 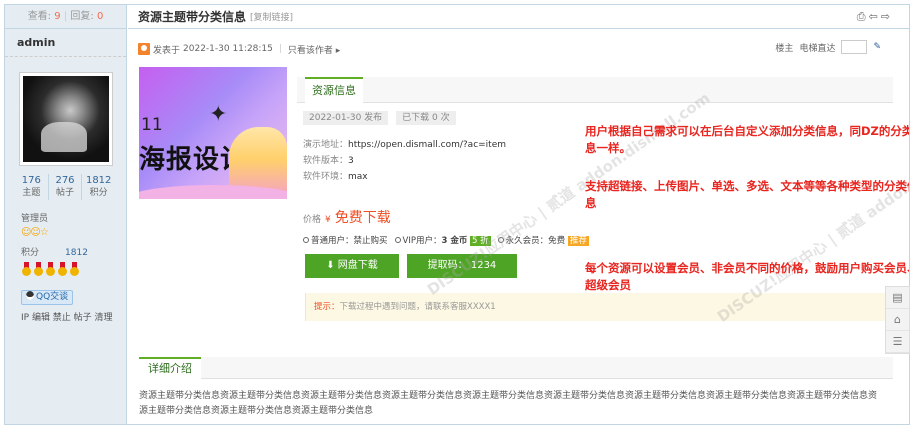 What do you see at coordinates (67, 316) in the screenshot?
I see `admin-links: IP 编辑 禁止 帖子 清理` at bounding box center [67, 316].